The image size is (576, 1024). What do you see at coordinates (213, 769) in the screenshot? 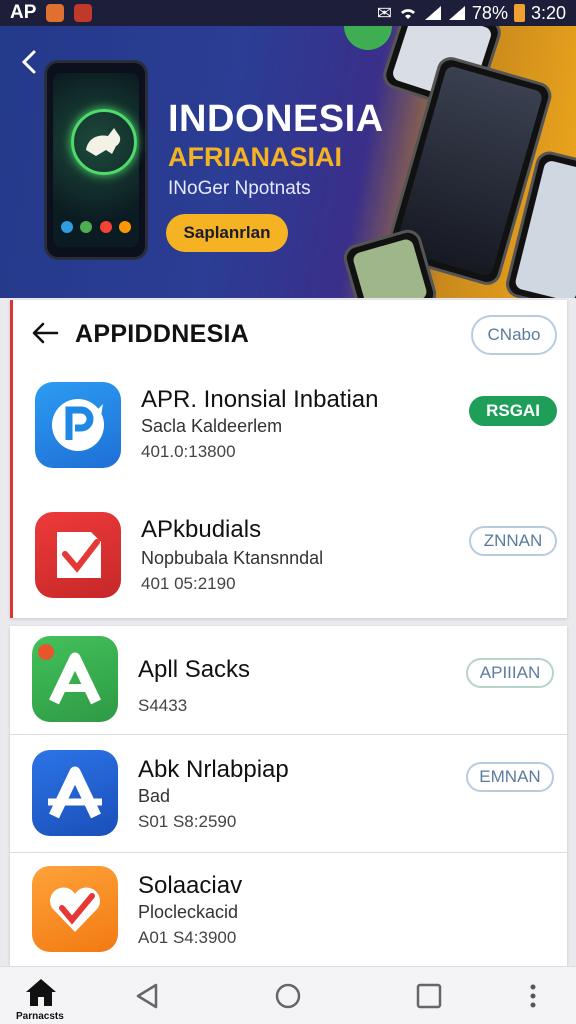
I see `app-name: Abk Nrlabpiap` at bounding box center [213, 769].